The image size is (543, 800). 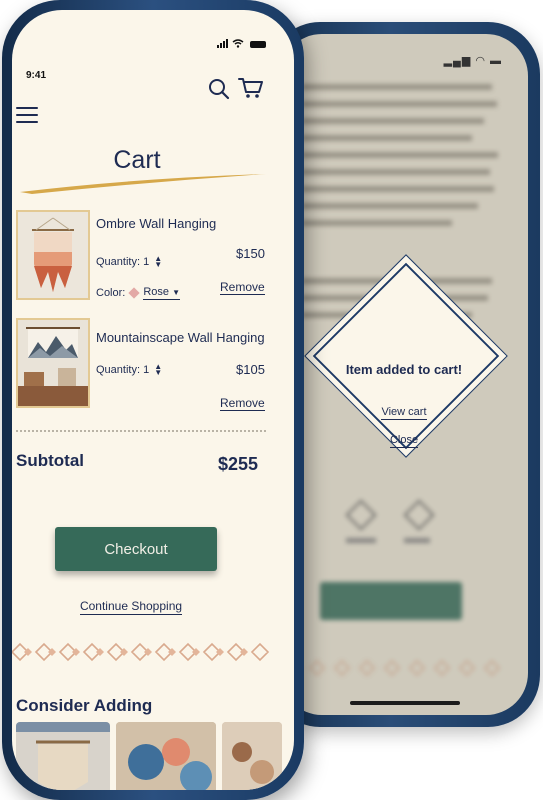 I want to click on close-dialog-link: Close, so click(x=404, y=441).